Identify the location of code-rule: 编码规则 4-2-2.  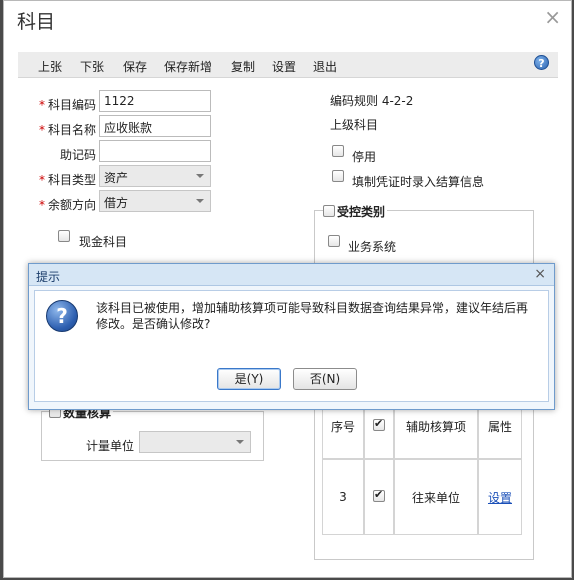
(372, 101).